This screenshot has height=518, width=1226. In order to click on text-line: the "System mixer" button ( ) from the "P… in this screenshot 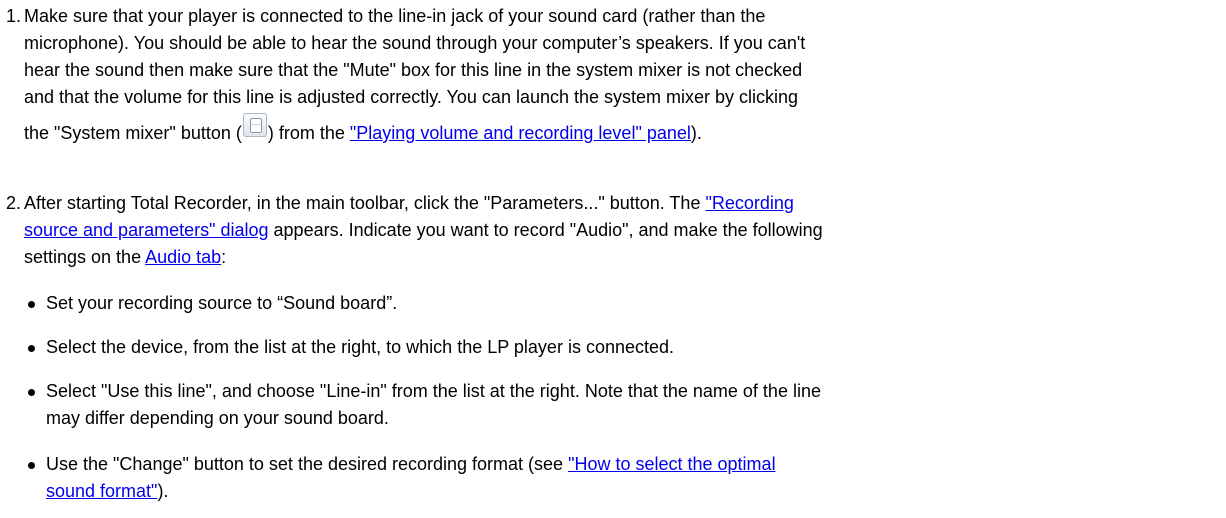, I will do `click(617, 130)`.